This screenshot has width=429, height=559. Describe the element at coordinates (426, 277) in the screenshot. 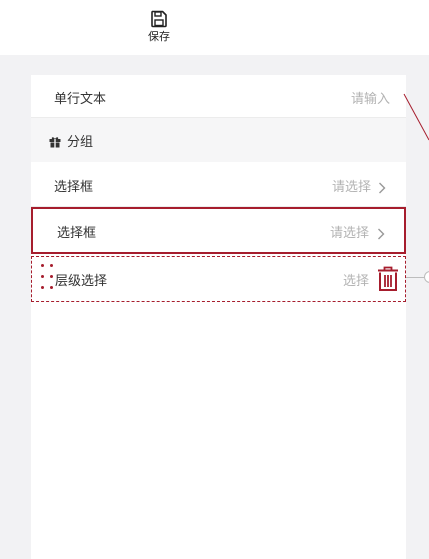

I see `connector-handle` at that location.